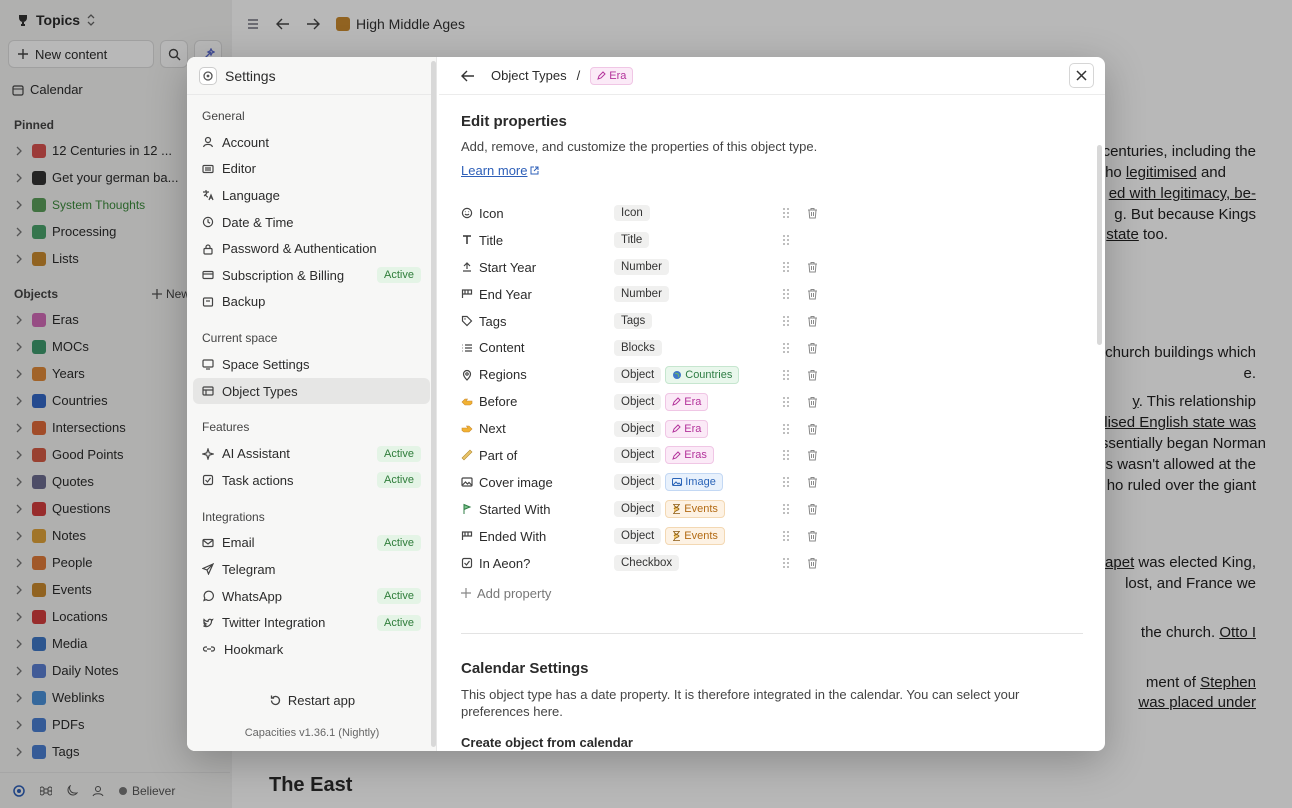  I want to click on settings-nav-space-settings: Space Settings, so click(311, 364).